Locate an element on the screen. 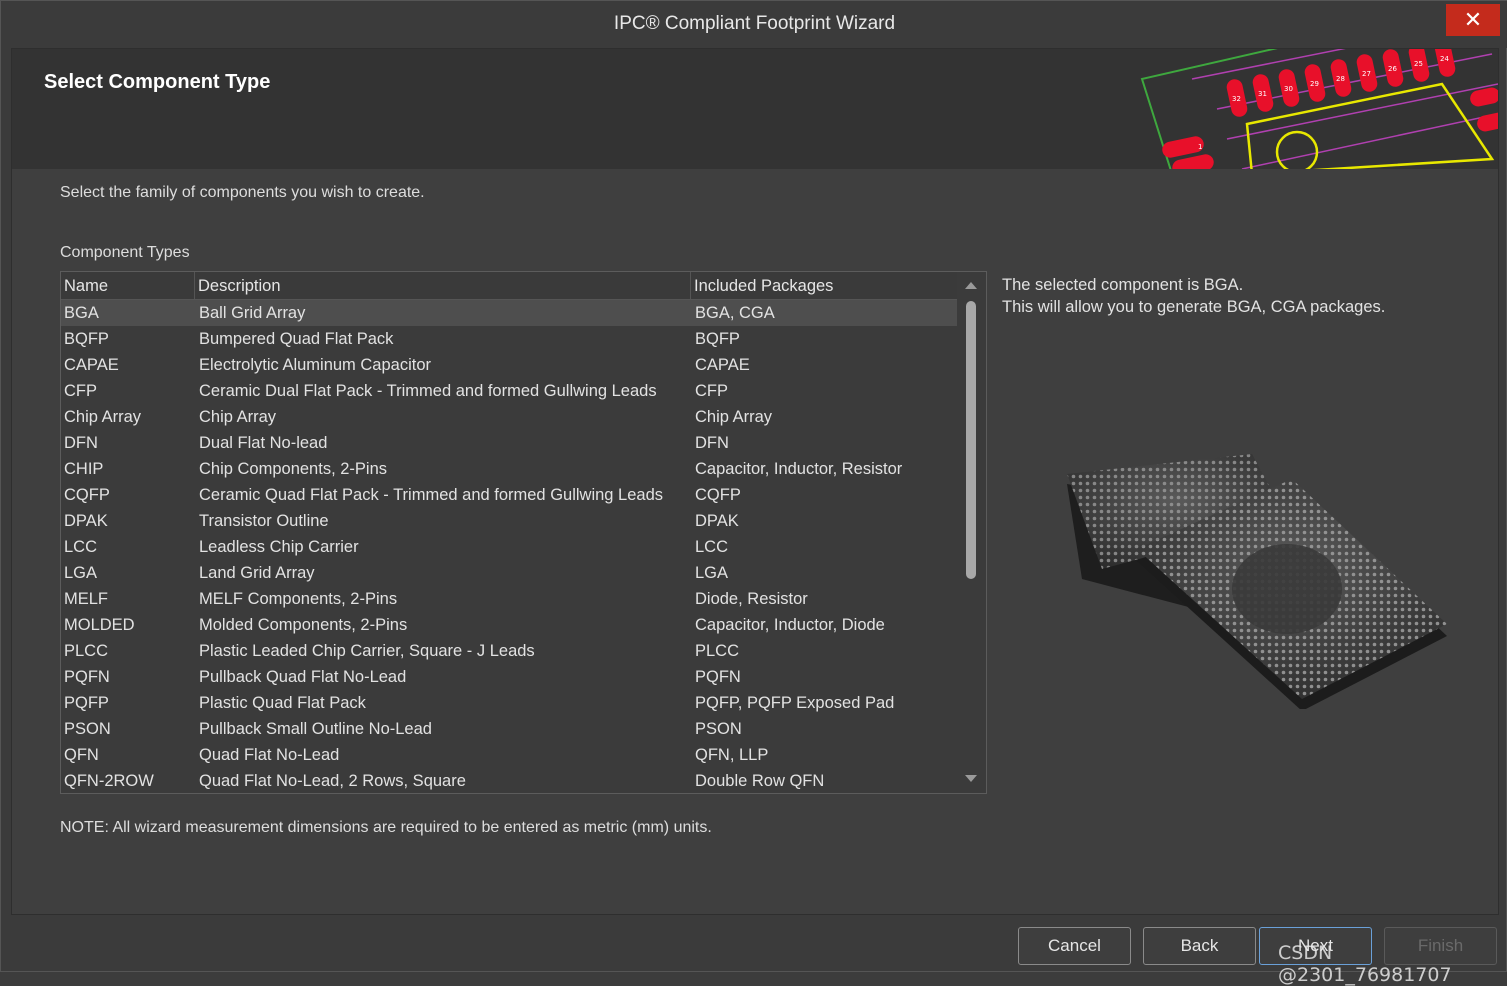 The image size is (1507, 986). row-description-cell: Ball Grid Array is located at coordinates (252, 313).